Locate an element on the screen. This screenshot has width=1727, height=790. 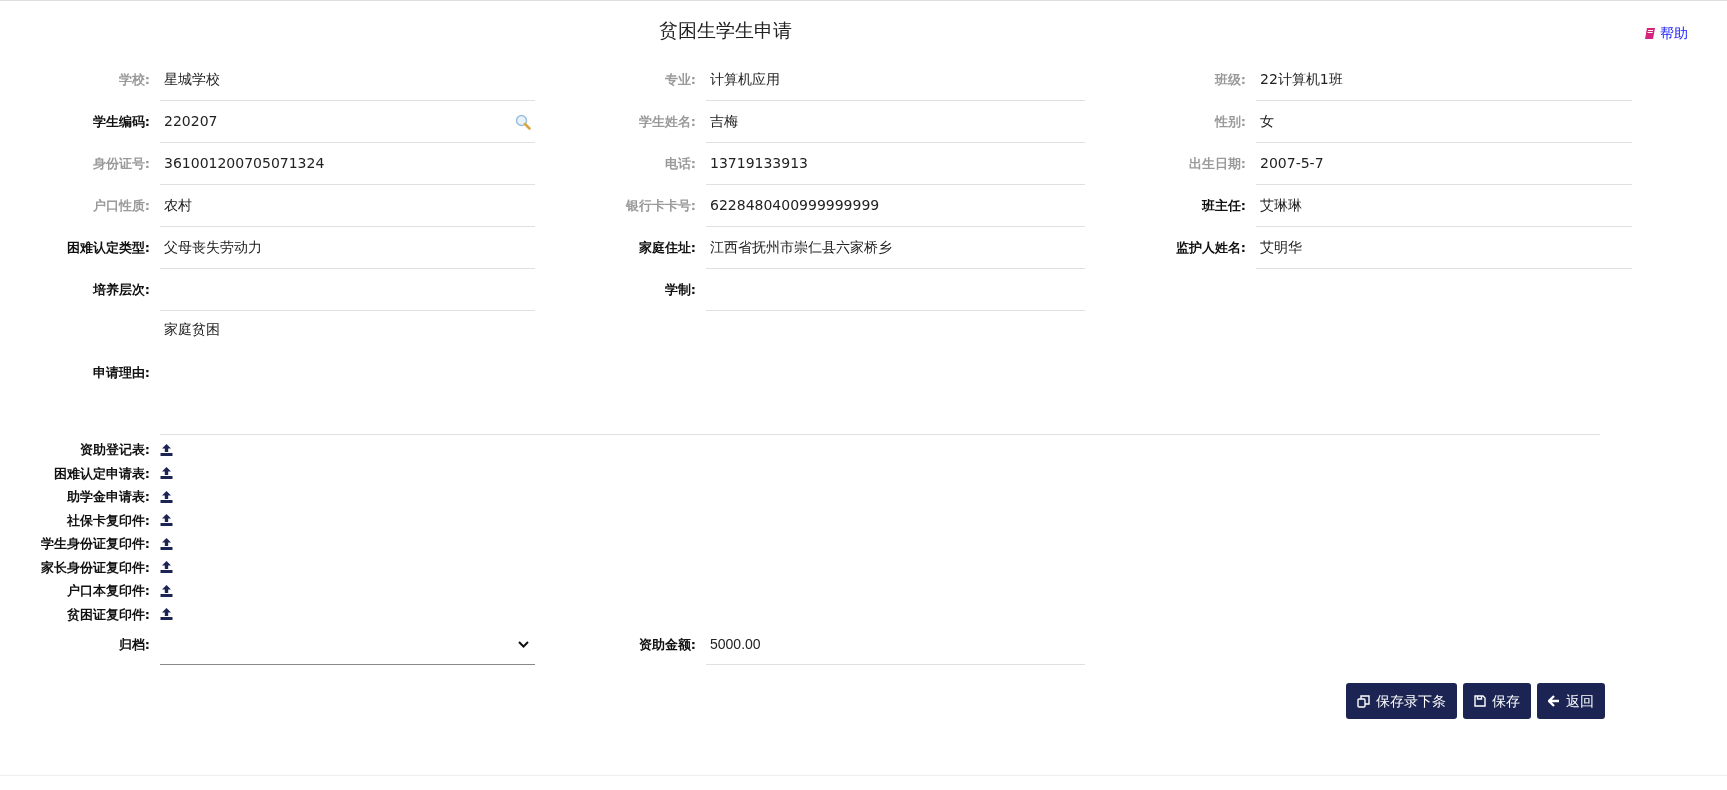
field-label: 学校: is located at coordinates (134, 80).